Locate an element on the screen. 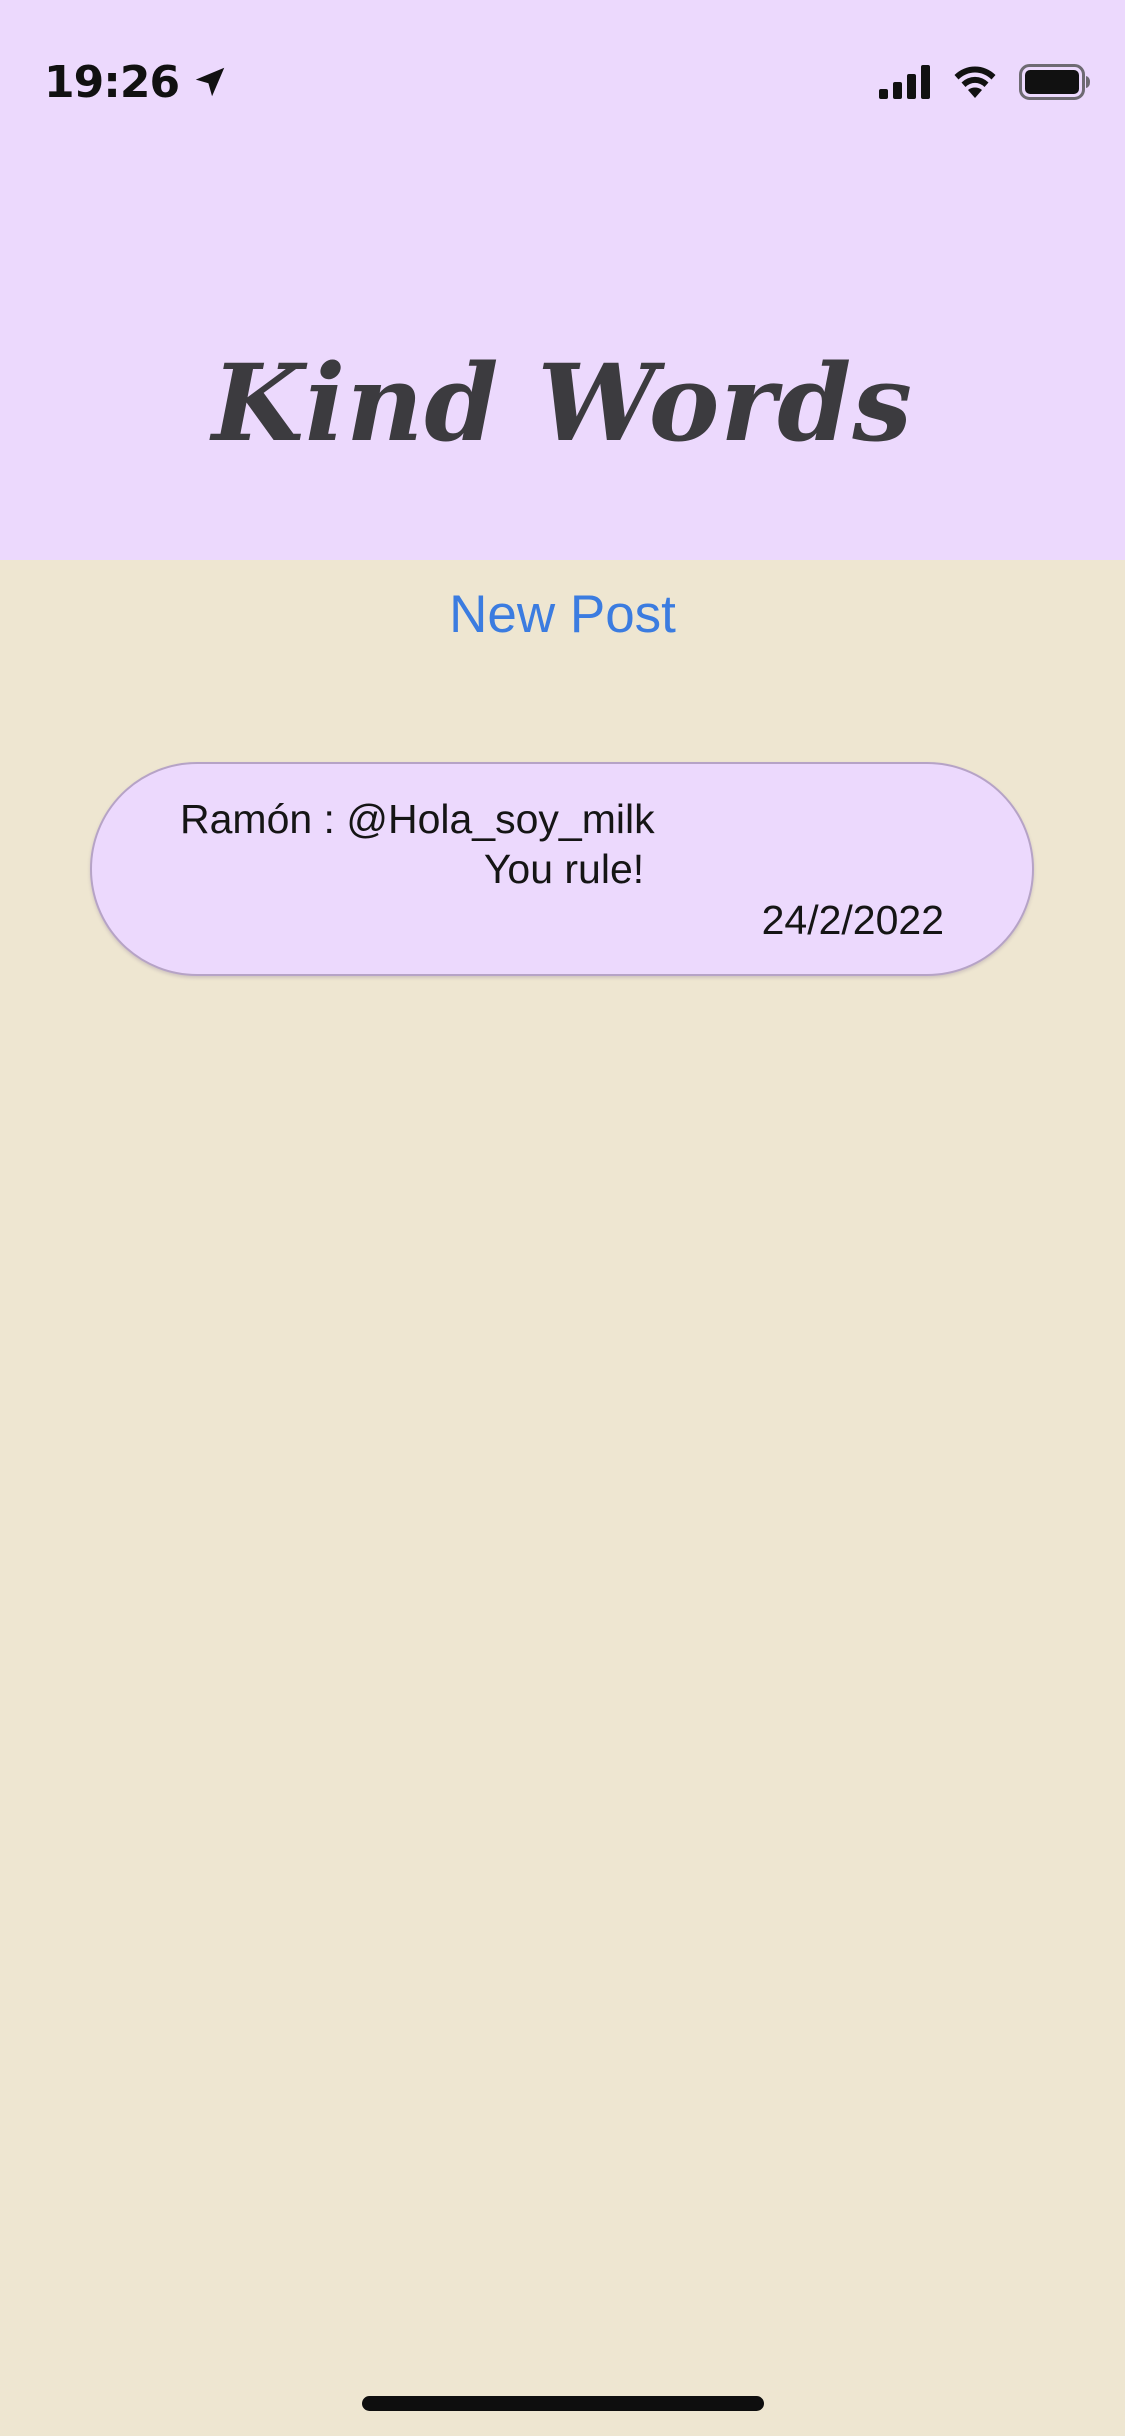 The height and width of the screenshot is (2436, 1125). status-indicators is located at coordinates (985, 82).